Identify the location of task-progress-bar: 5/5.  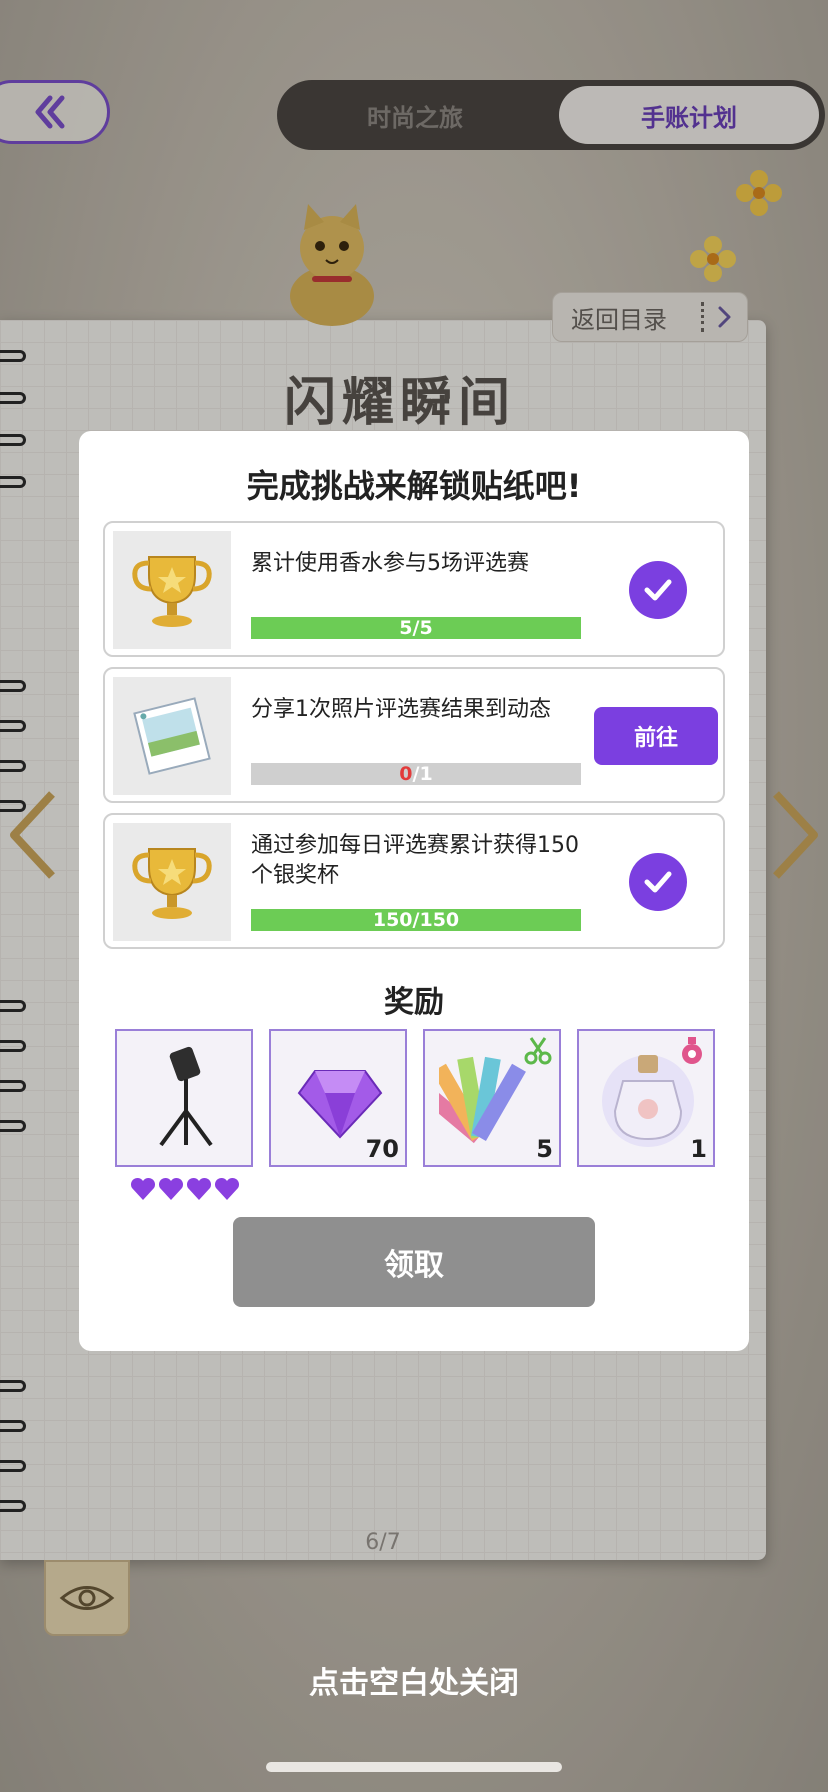
(416, 628).